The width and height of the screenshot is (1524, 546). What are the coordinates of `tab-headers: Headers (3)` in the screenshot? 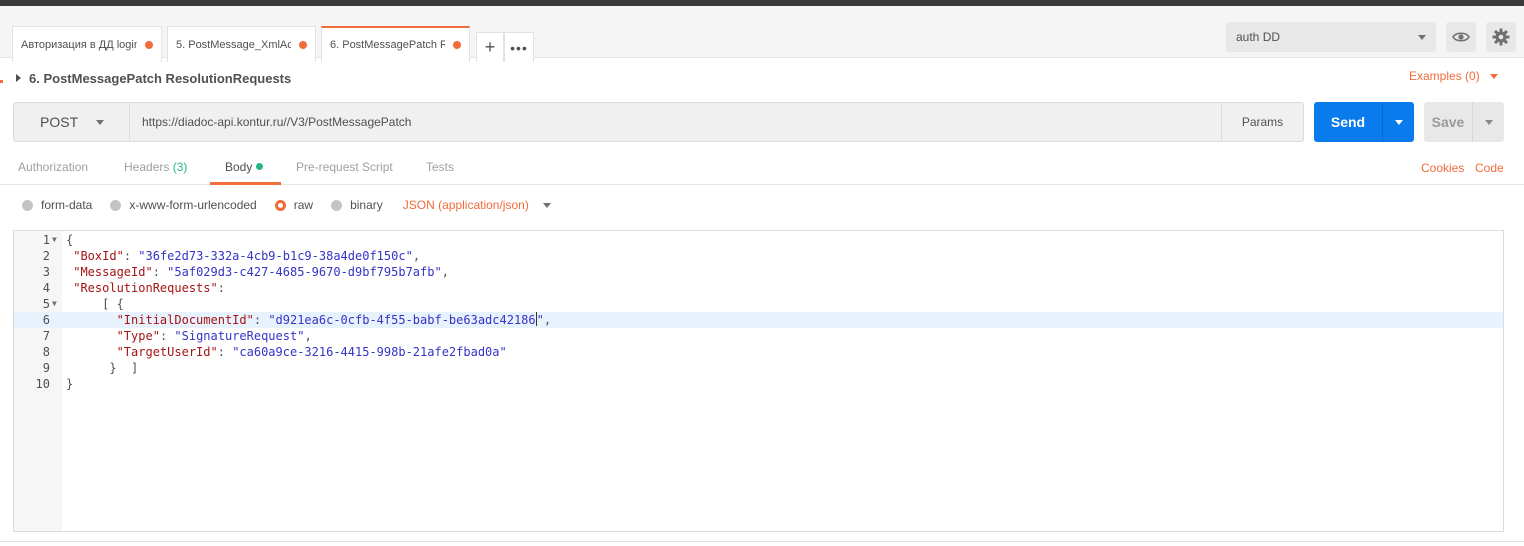 It's located at (155, 172).